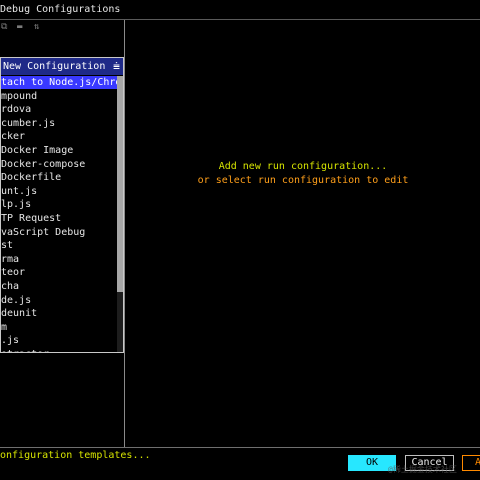 Image resolution: width=480 pixels, height=480 pixels. I want to click on list-item: deunit, so click(59, 313).